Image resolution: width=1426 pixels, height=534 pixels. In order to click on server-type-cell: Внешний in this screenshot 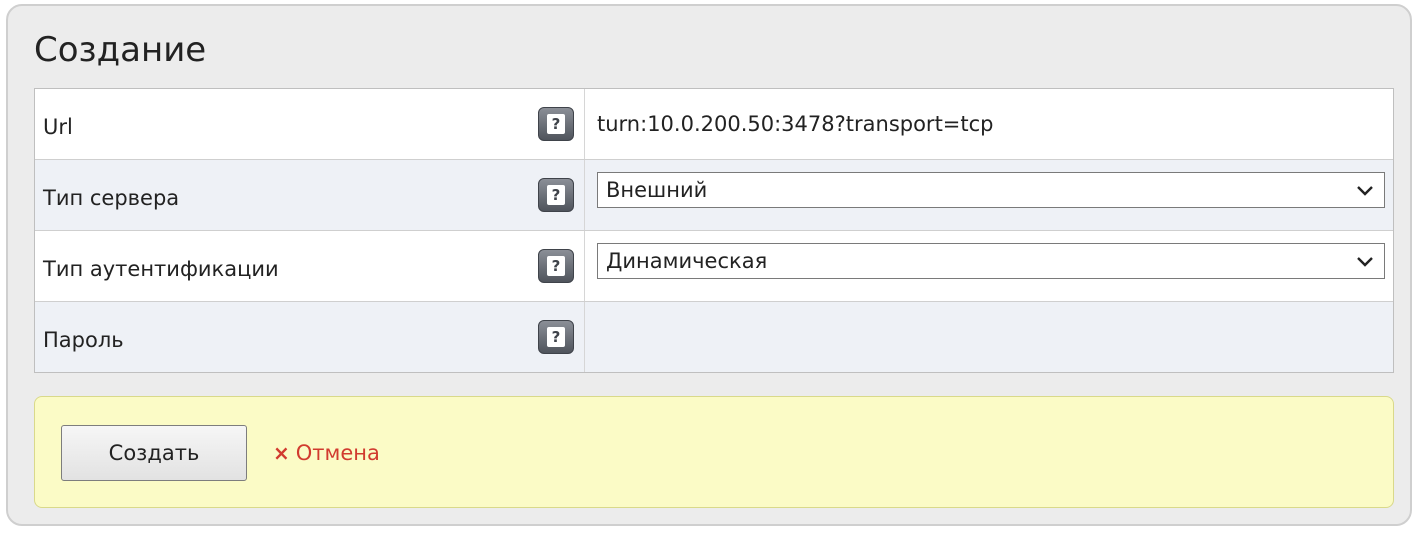, I will do `click(989, 195)`.